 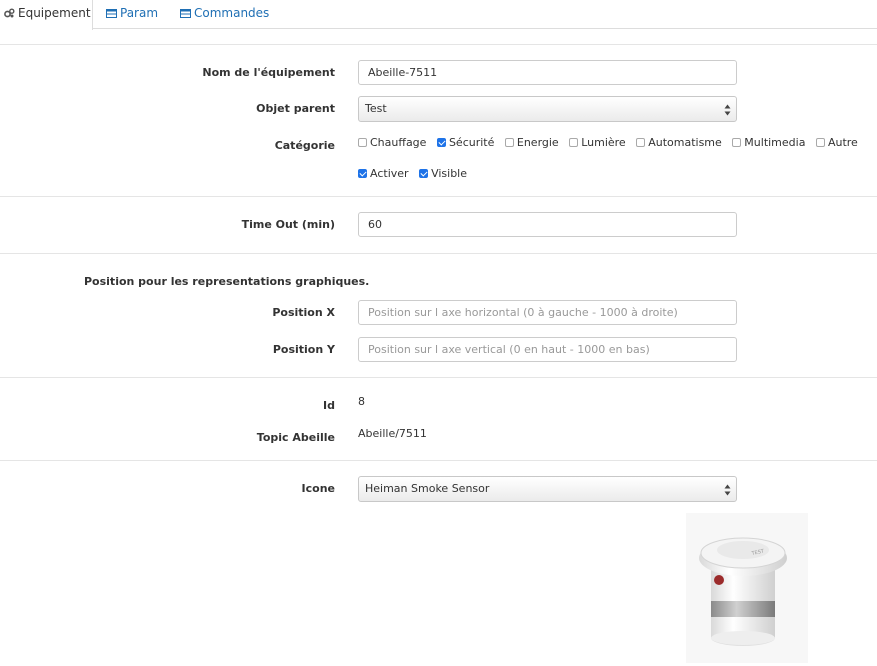 I want to click on icone-value: Heiman Smoke Sensor, so click(x=427, y=488).